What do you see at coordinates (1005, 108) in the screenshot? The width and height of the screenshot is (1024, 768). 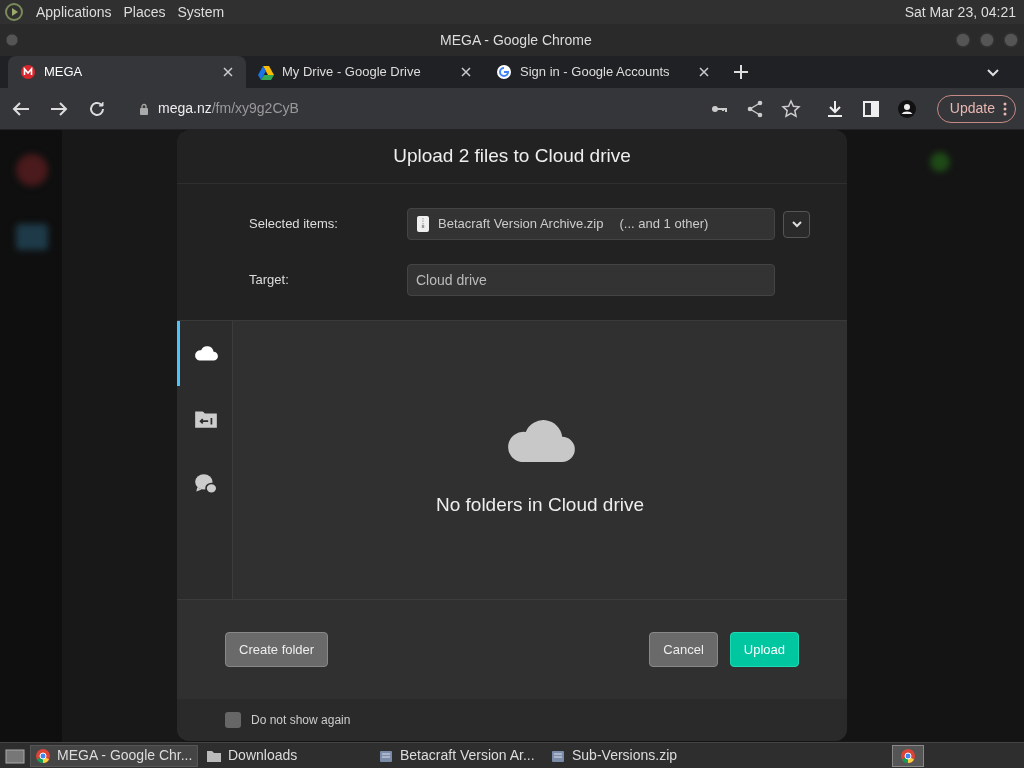 I see `more-vertical-icon` at bounding box center [1005, 108].